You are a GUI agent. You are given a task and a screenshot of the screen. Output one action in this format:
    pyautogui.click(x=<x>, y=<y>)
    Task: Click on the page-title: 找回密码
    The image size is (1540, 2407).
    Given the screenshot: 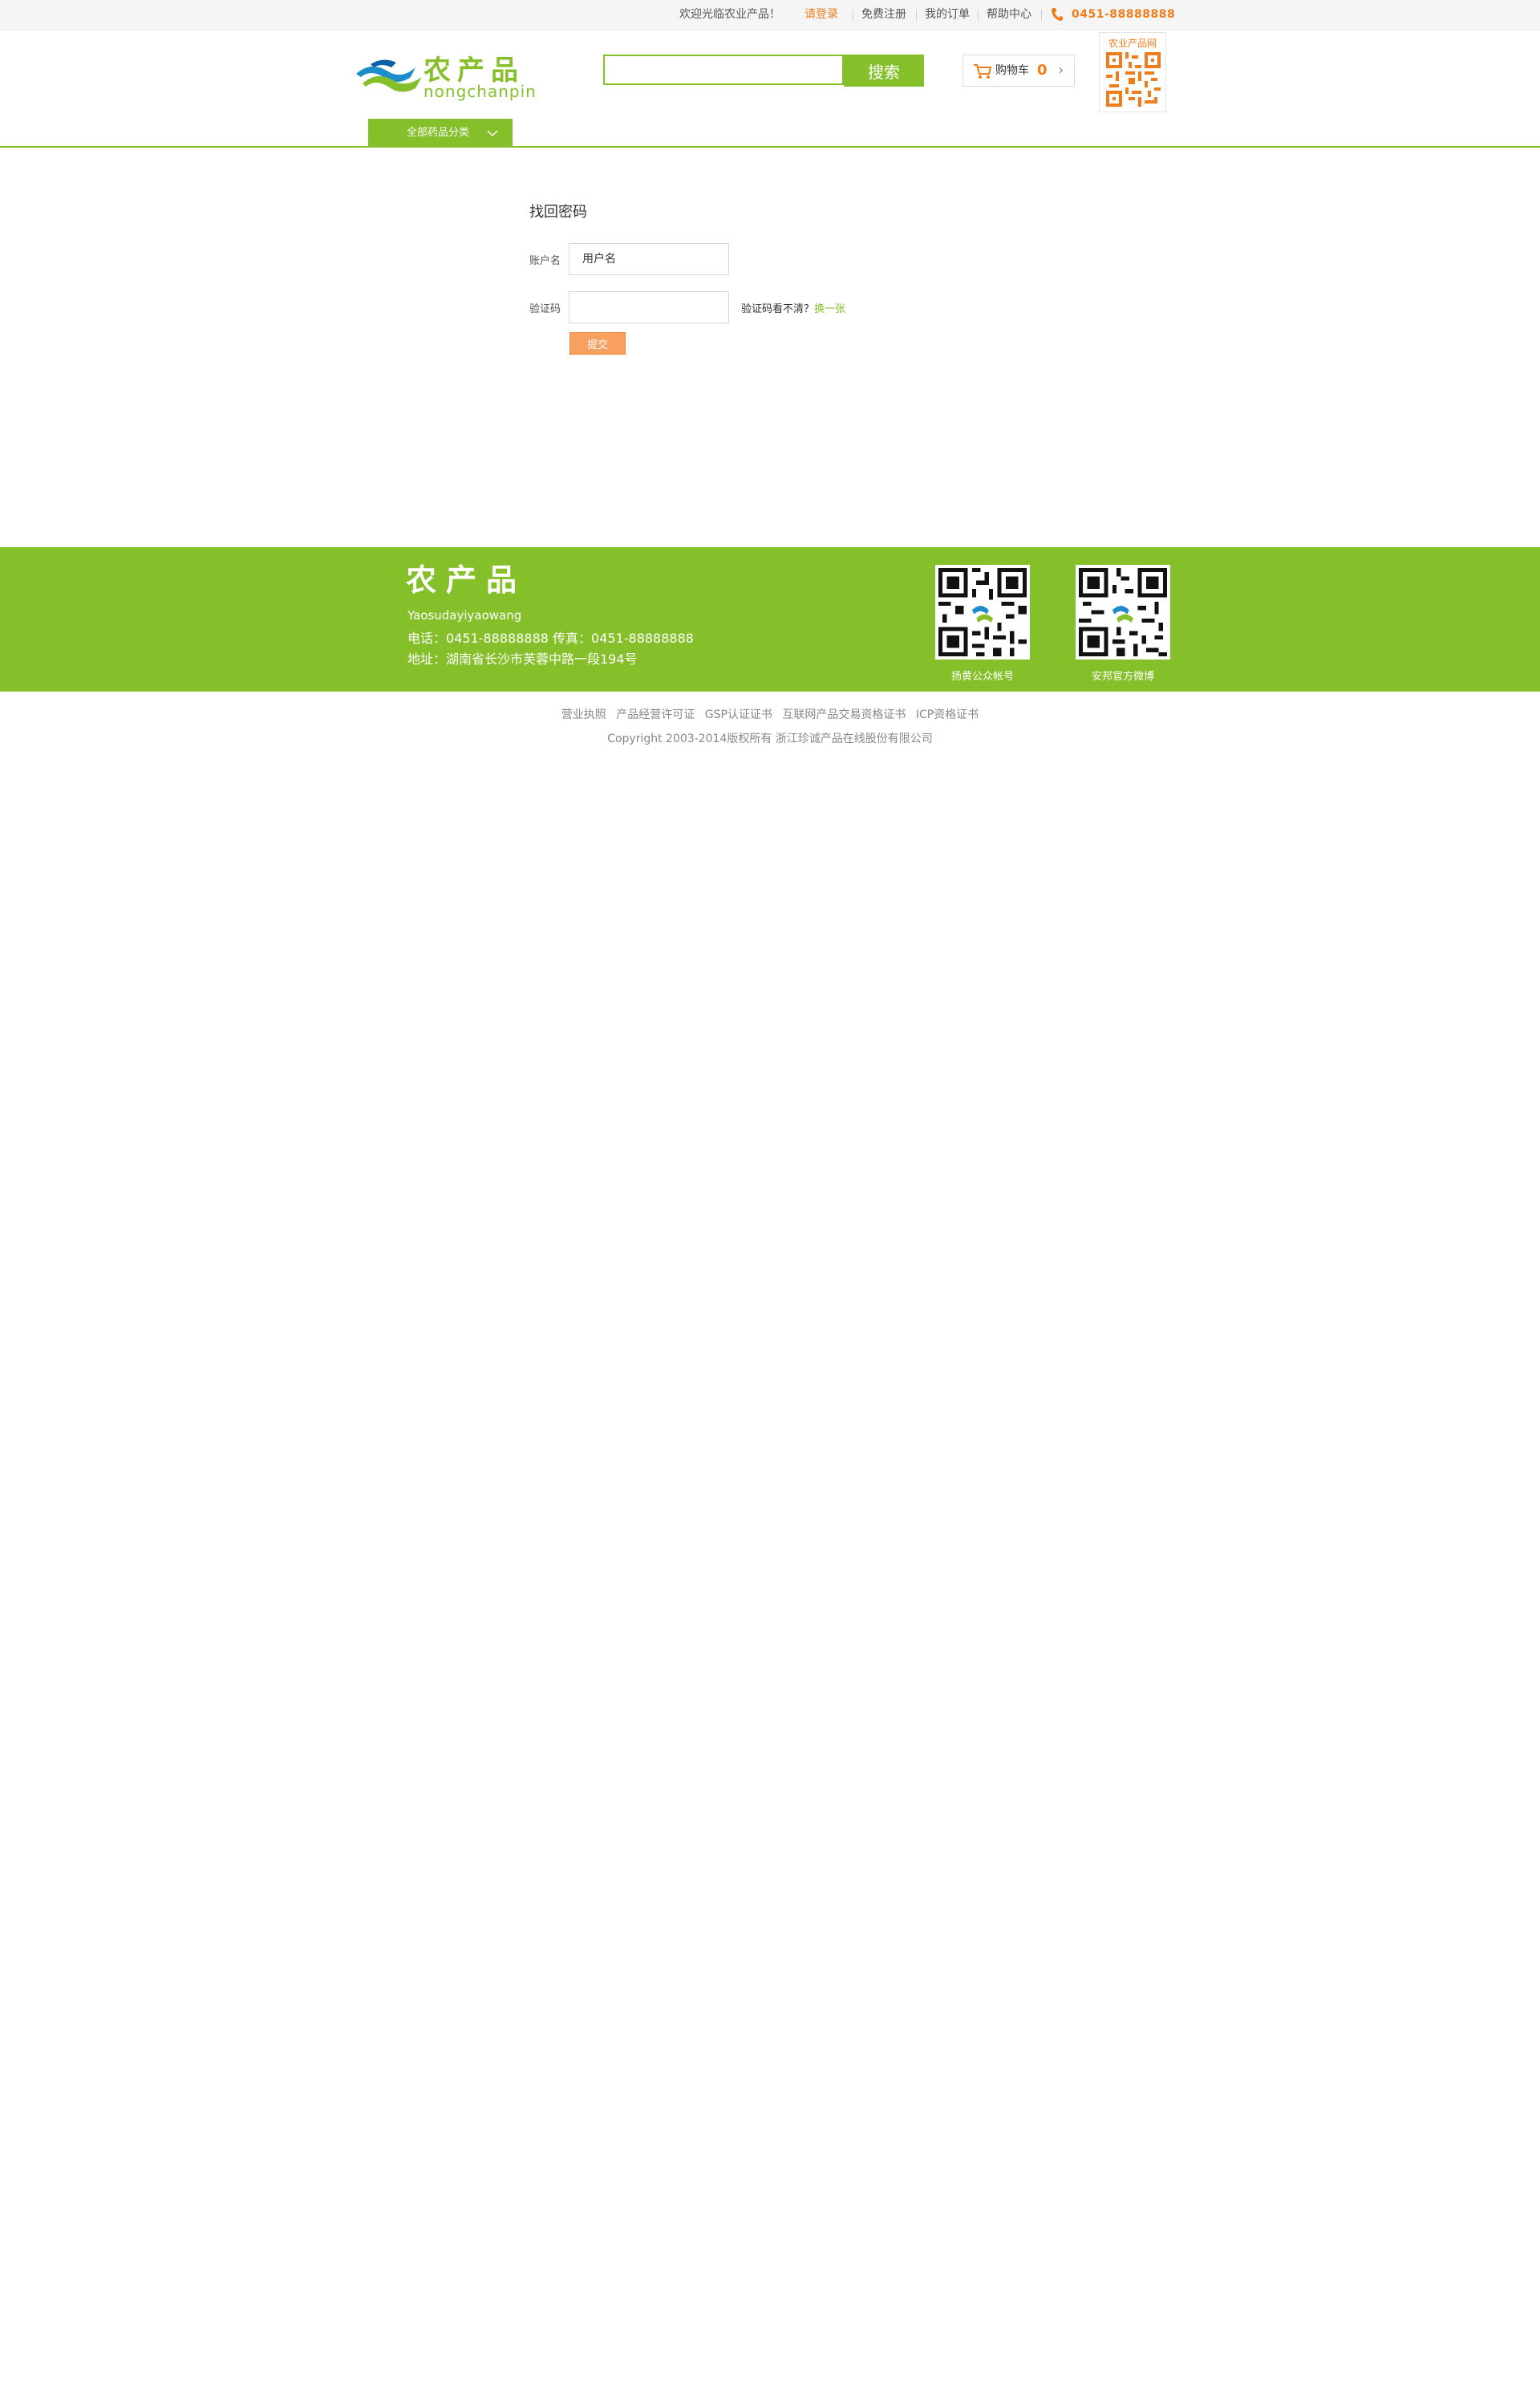 What is the action you would take?
    pyautogui.click(x=558, y=213)
    